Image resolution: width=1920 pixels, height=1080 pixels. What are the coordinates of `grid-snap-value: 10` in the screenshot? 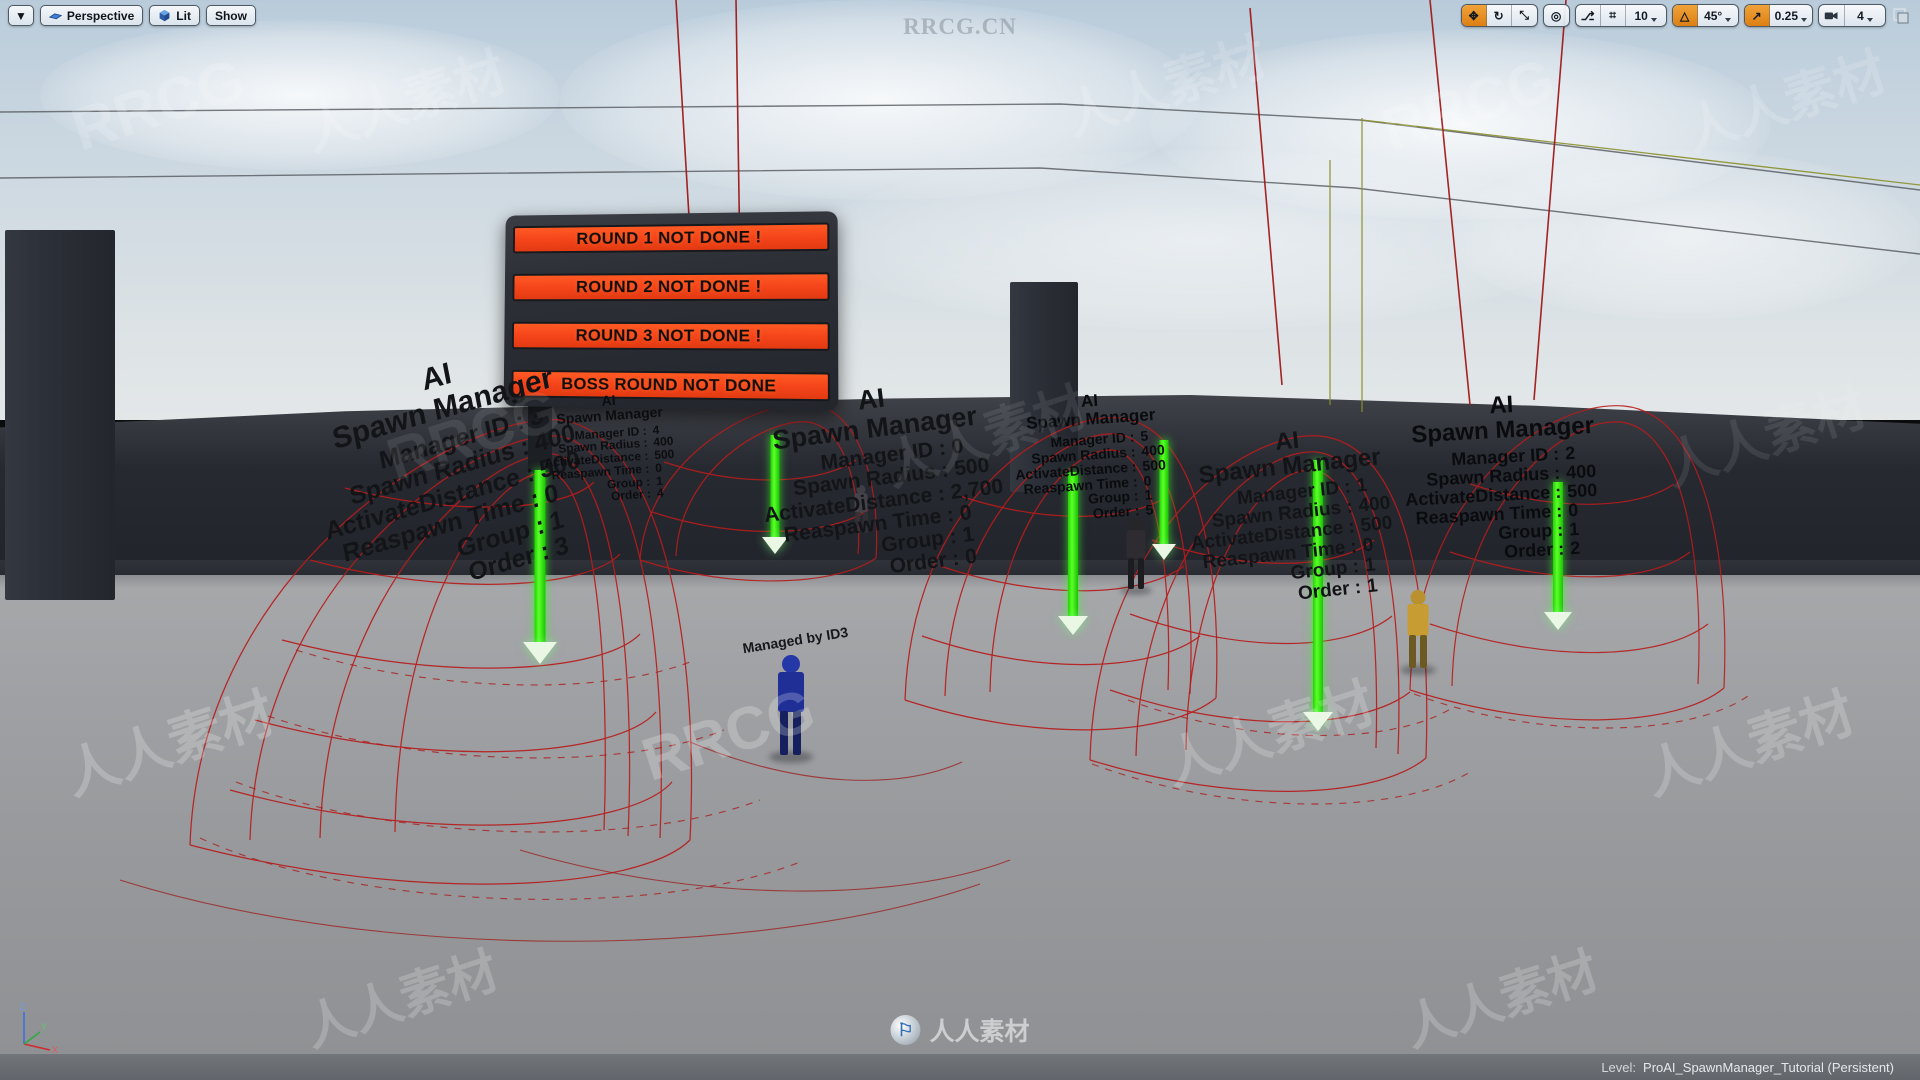 It's located at (1646, 15).